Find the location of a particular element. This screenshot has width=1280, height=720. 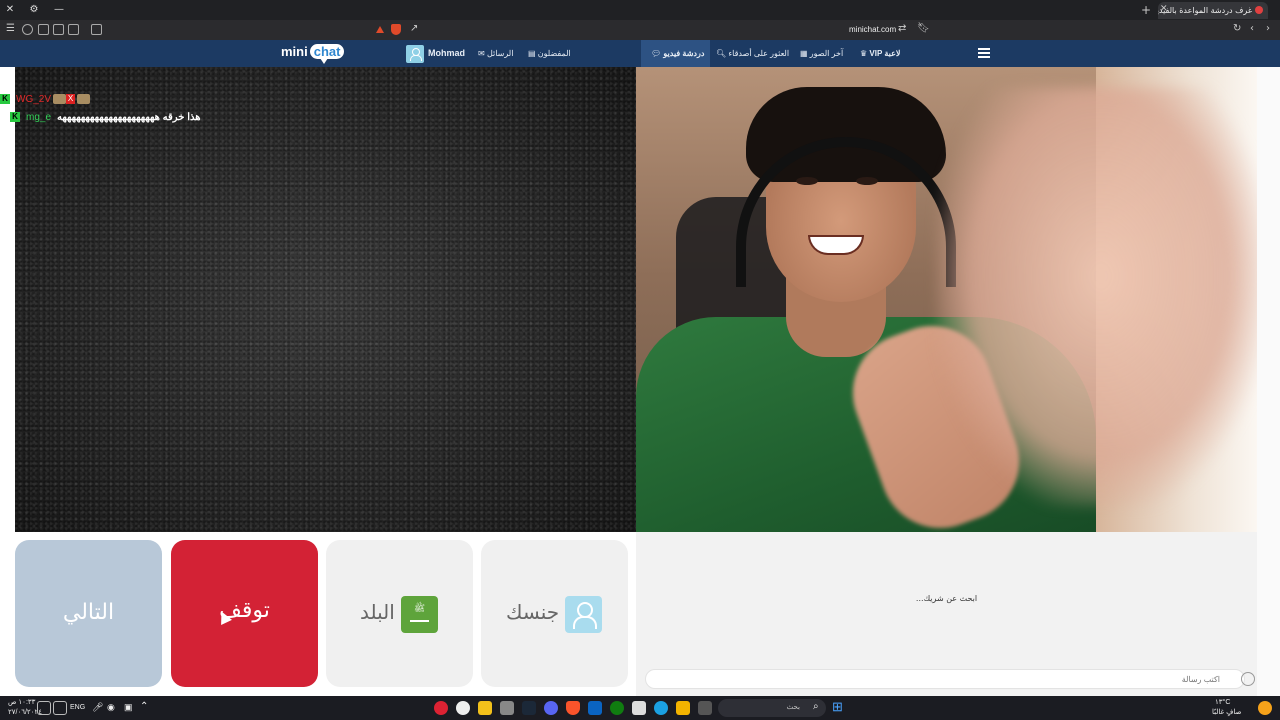

network-icon: ▣ is located at coordinates (128, 707).